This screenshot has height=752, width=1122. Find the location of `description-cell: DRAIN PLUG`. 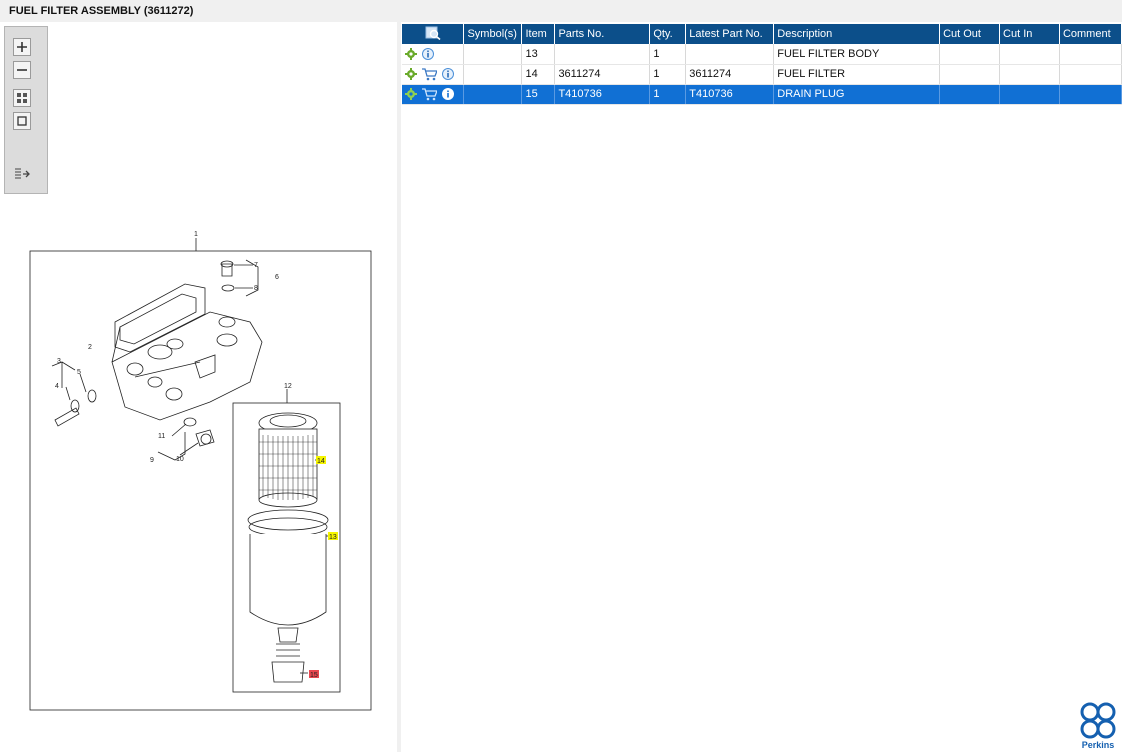

description-cell: DRAIN PLUG is located at coordinates (857, 94).